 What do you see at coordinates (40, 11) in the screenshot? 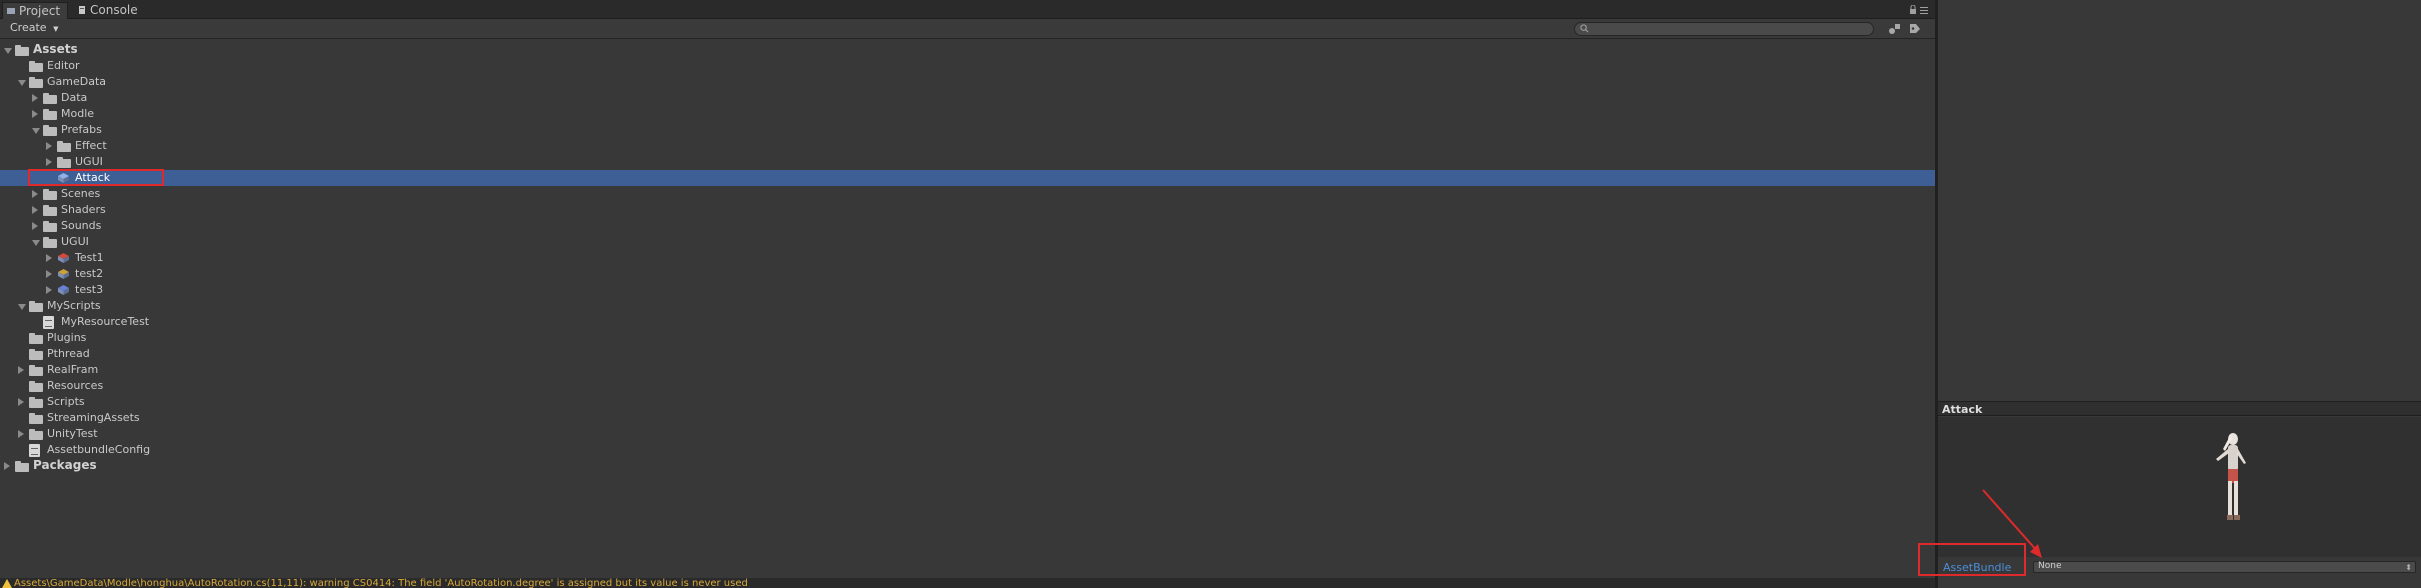
I see `tab-project-label: Project` at bounding box center [40, 11].